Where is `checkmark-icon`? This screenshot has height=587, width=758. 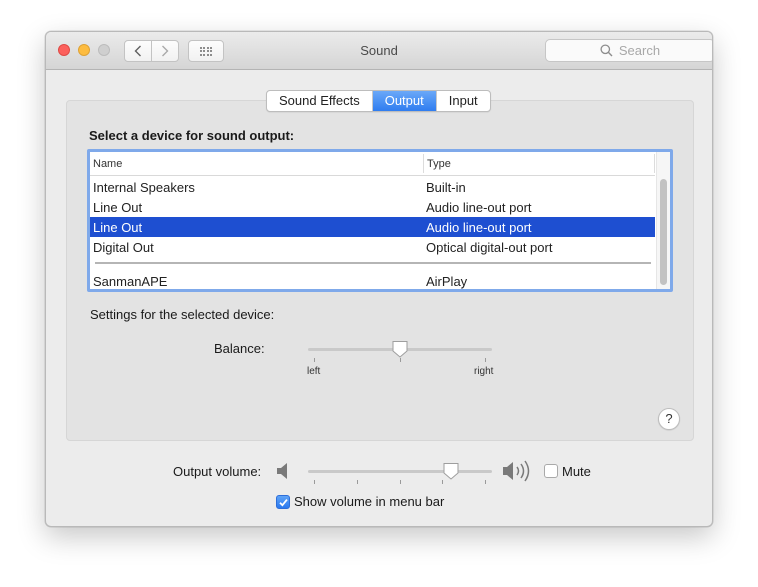
checkmark-icon is located at coordinates (283, 503).